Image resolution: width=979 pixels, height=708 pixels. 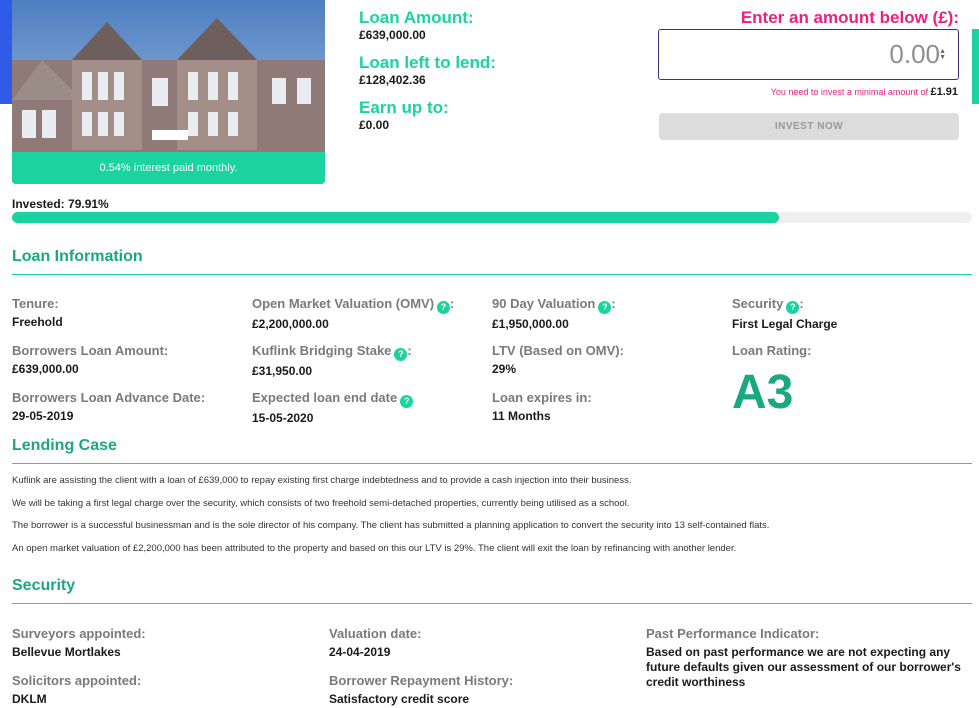 I want to click on valuation-date-value: 24-04-2019, so click(x=360, y=652).